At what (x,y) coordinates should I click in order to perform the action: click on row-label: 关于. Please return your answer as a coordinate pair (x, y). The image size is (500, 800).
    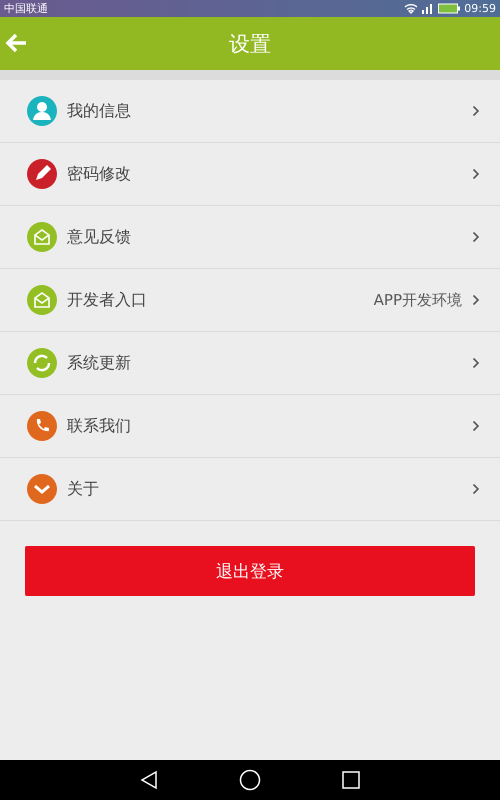
    Looking at the image, I should click on (83, 489).